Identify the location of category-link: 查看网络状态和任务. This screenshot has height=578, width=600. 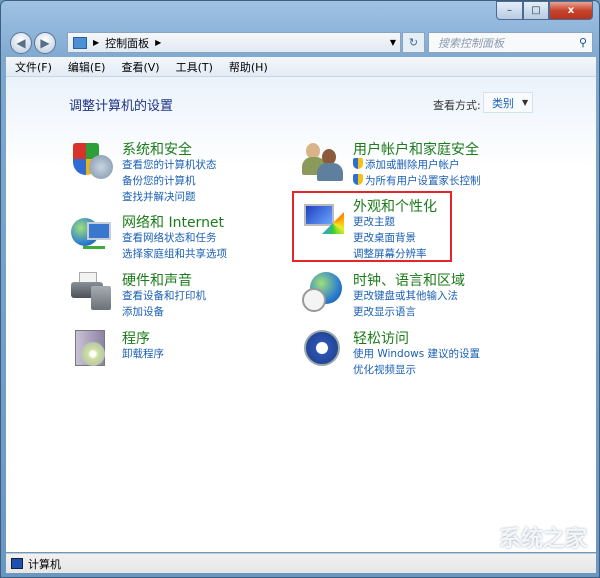
(169, 237).